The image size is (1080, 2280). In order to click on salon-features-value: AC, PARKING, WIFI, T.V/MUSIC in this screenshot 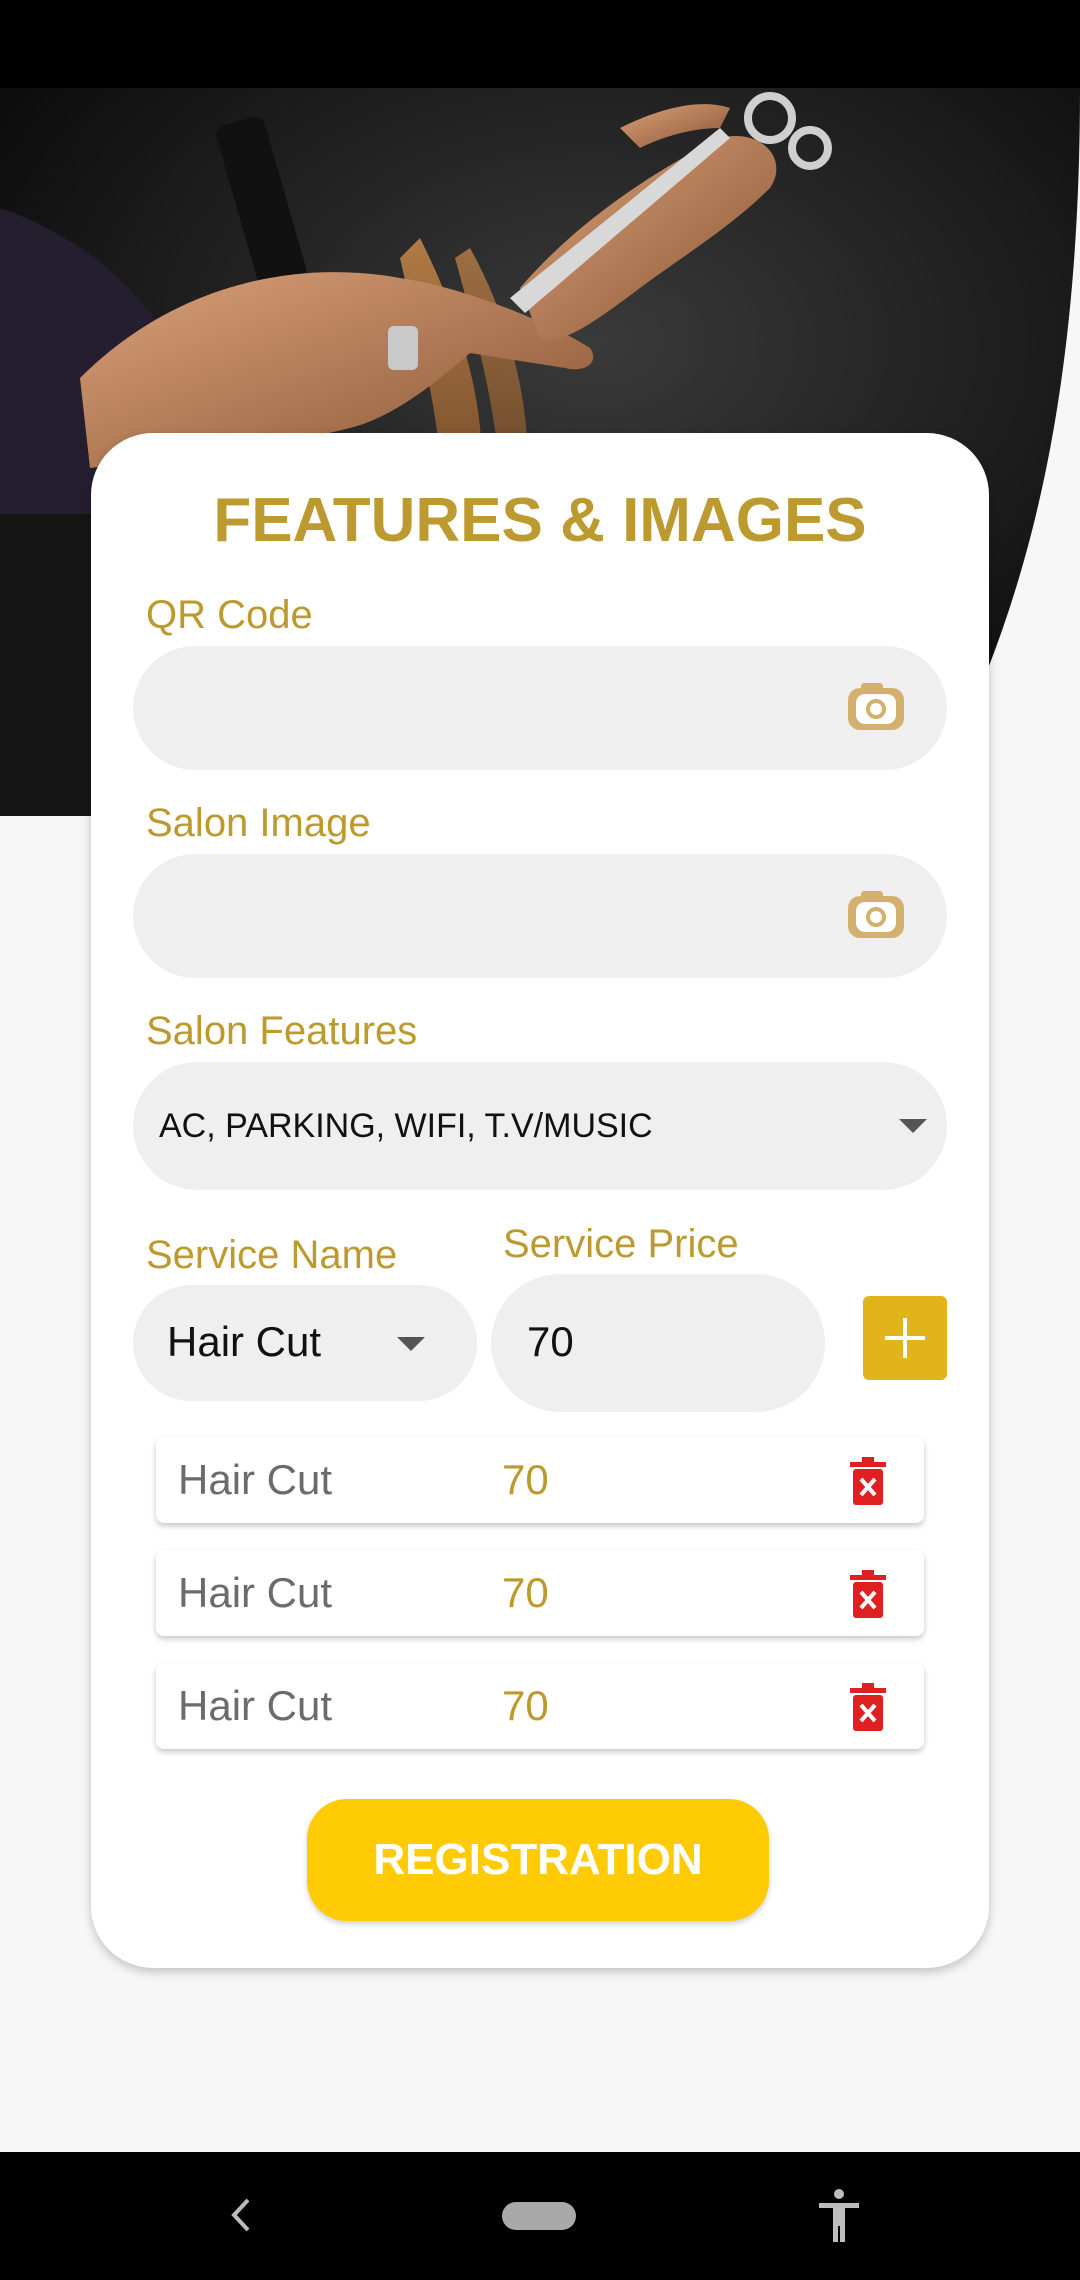, I will do `click(406, 1126)`.